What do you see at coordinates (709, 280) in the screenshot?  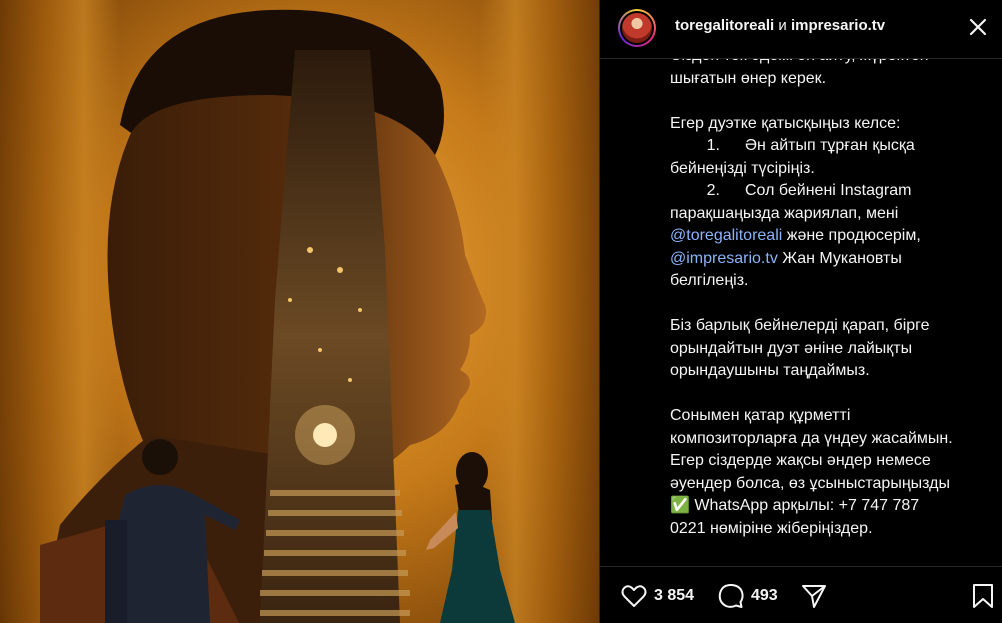 I see `caption-line: белгілеңіз.` at bounding box center [709, 280].